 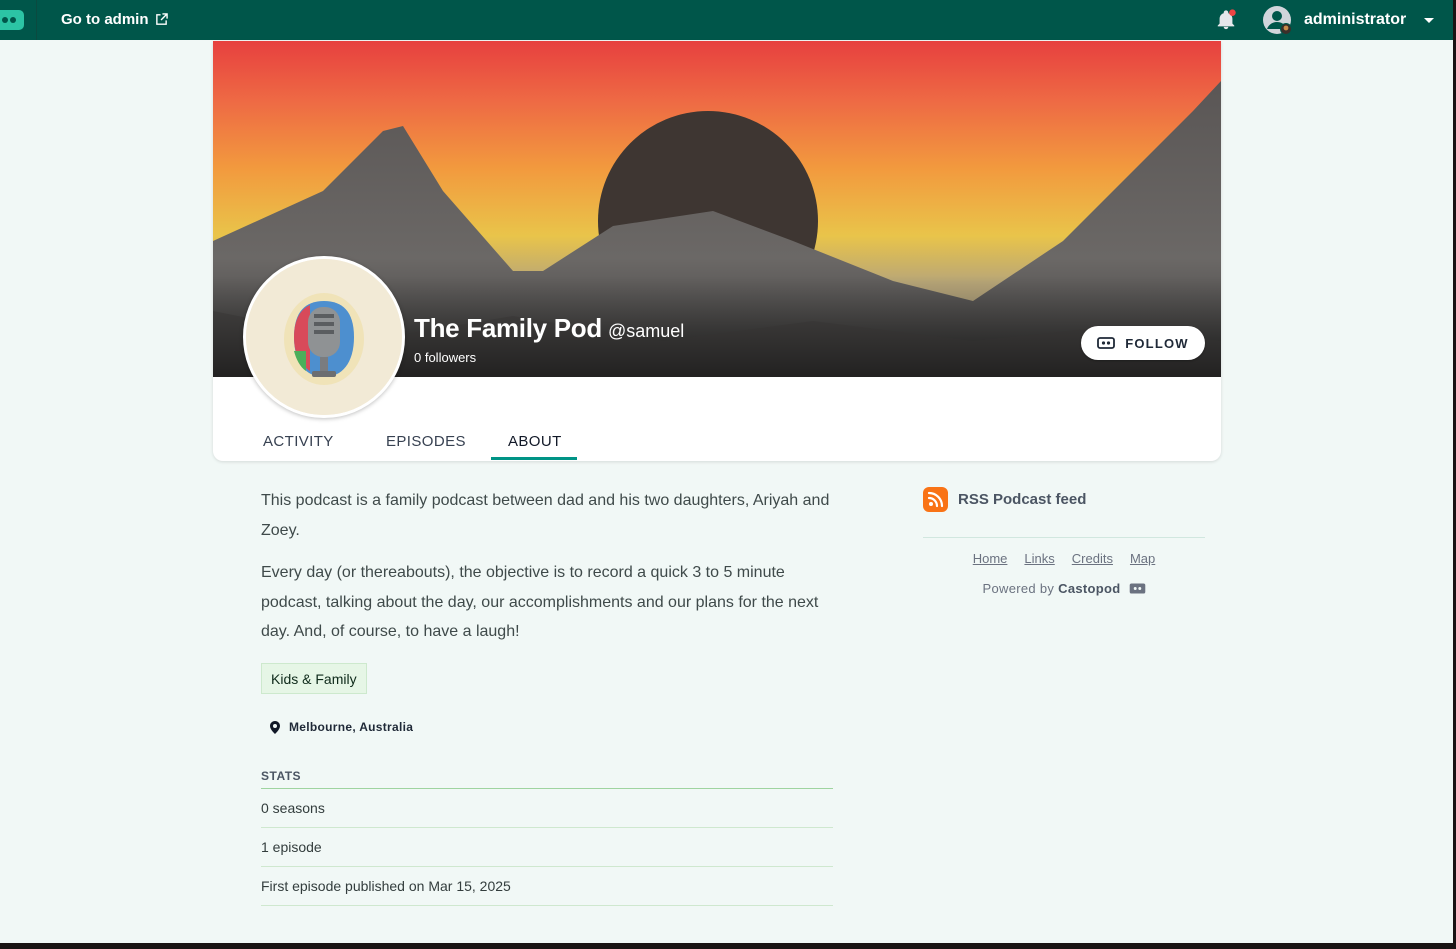 I want to click on map-pin-icon, so click(x=275, y=727).